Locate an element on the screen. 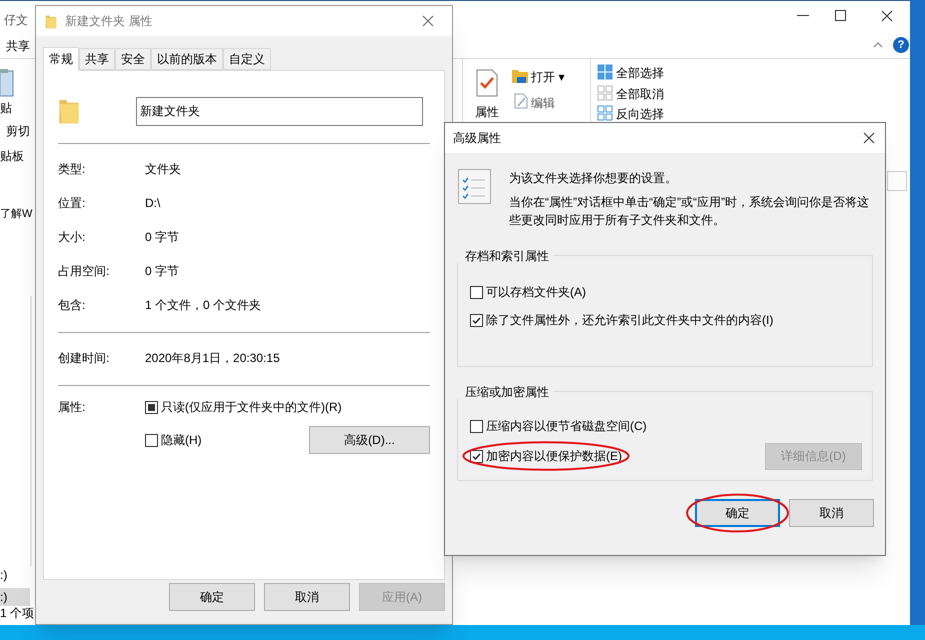 This screenshot has height=640, width=925. window-title: 高级属性 is located at coordinates (477, 138).